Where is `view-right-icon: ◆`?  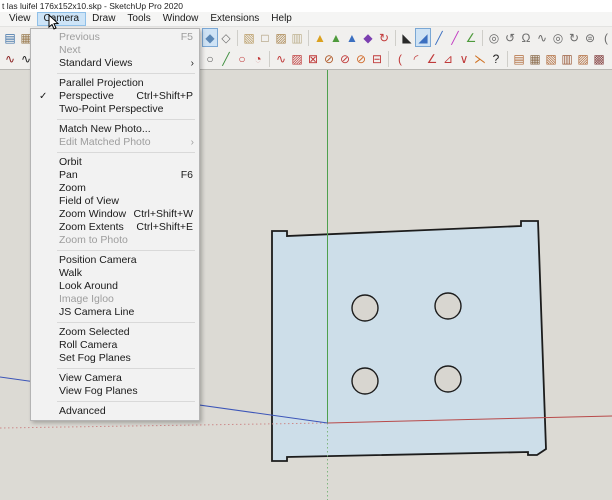 view-right-icon: ◆ is located at coordinates (368, 37).